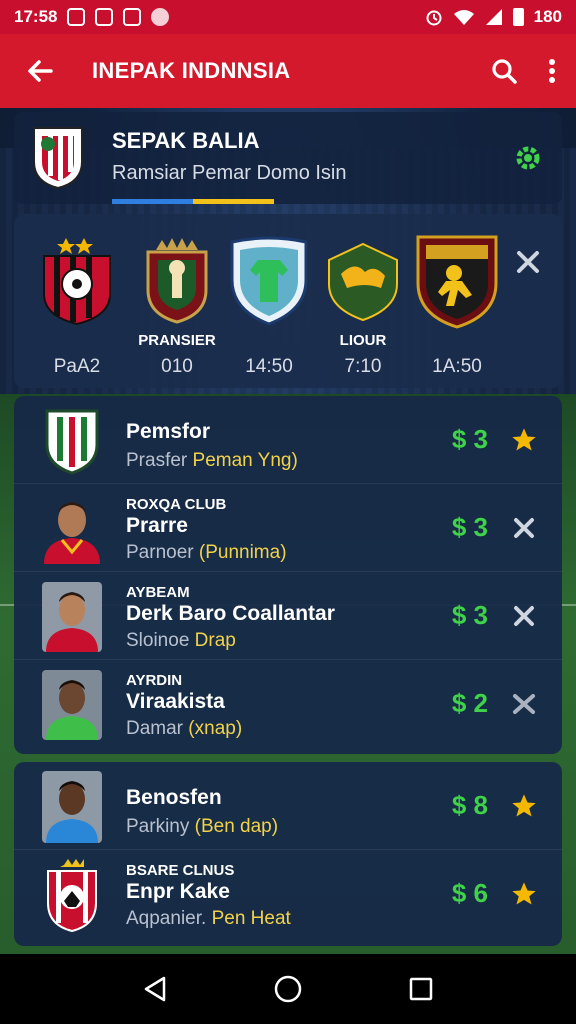 The width and height of the screenshot is (576, 1024). I want to click on search-icon, so click(504, 71).